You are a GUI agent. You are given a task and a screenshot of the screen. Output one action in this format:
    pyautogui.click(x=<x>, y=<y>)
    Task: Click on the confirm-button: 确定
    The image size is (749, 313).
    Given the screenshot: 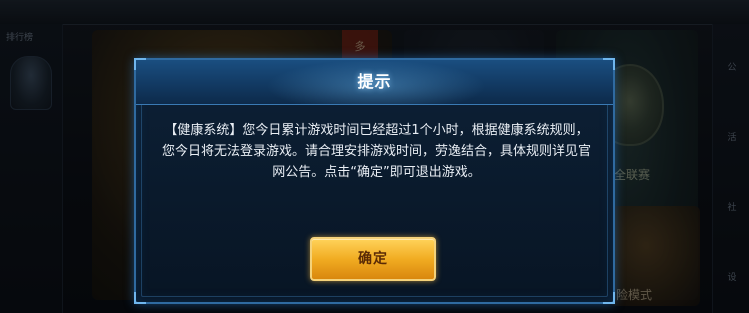 What is the action you would take?
    pyautogui.click(x=373, y=259)
    